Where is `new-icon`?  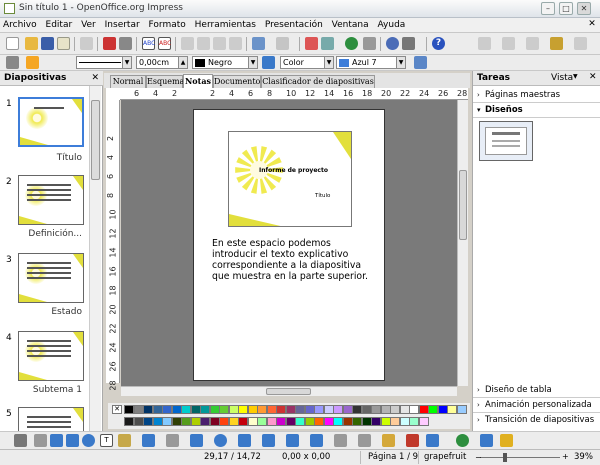
new-icon is located at coordinates (12, 43).